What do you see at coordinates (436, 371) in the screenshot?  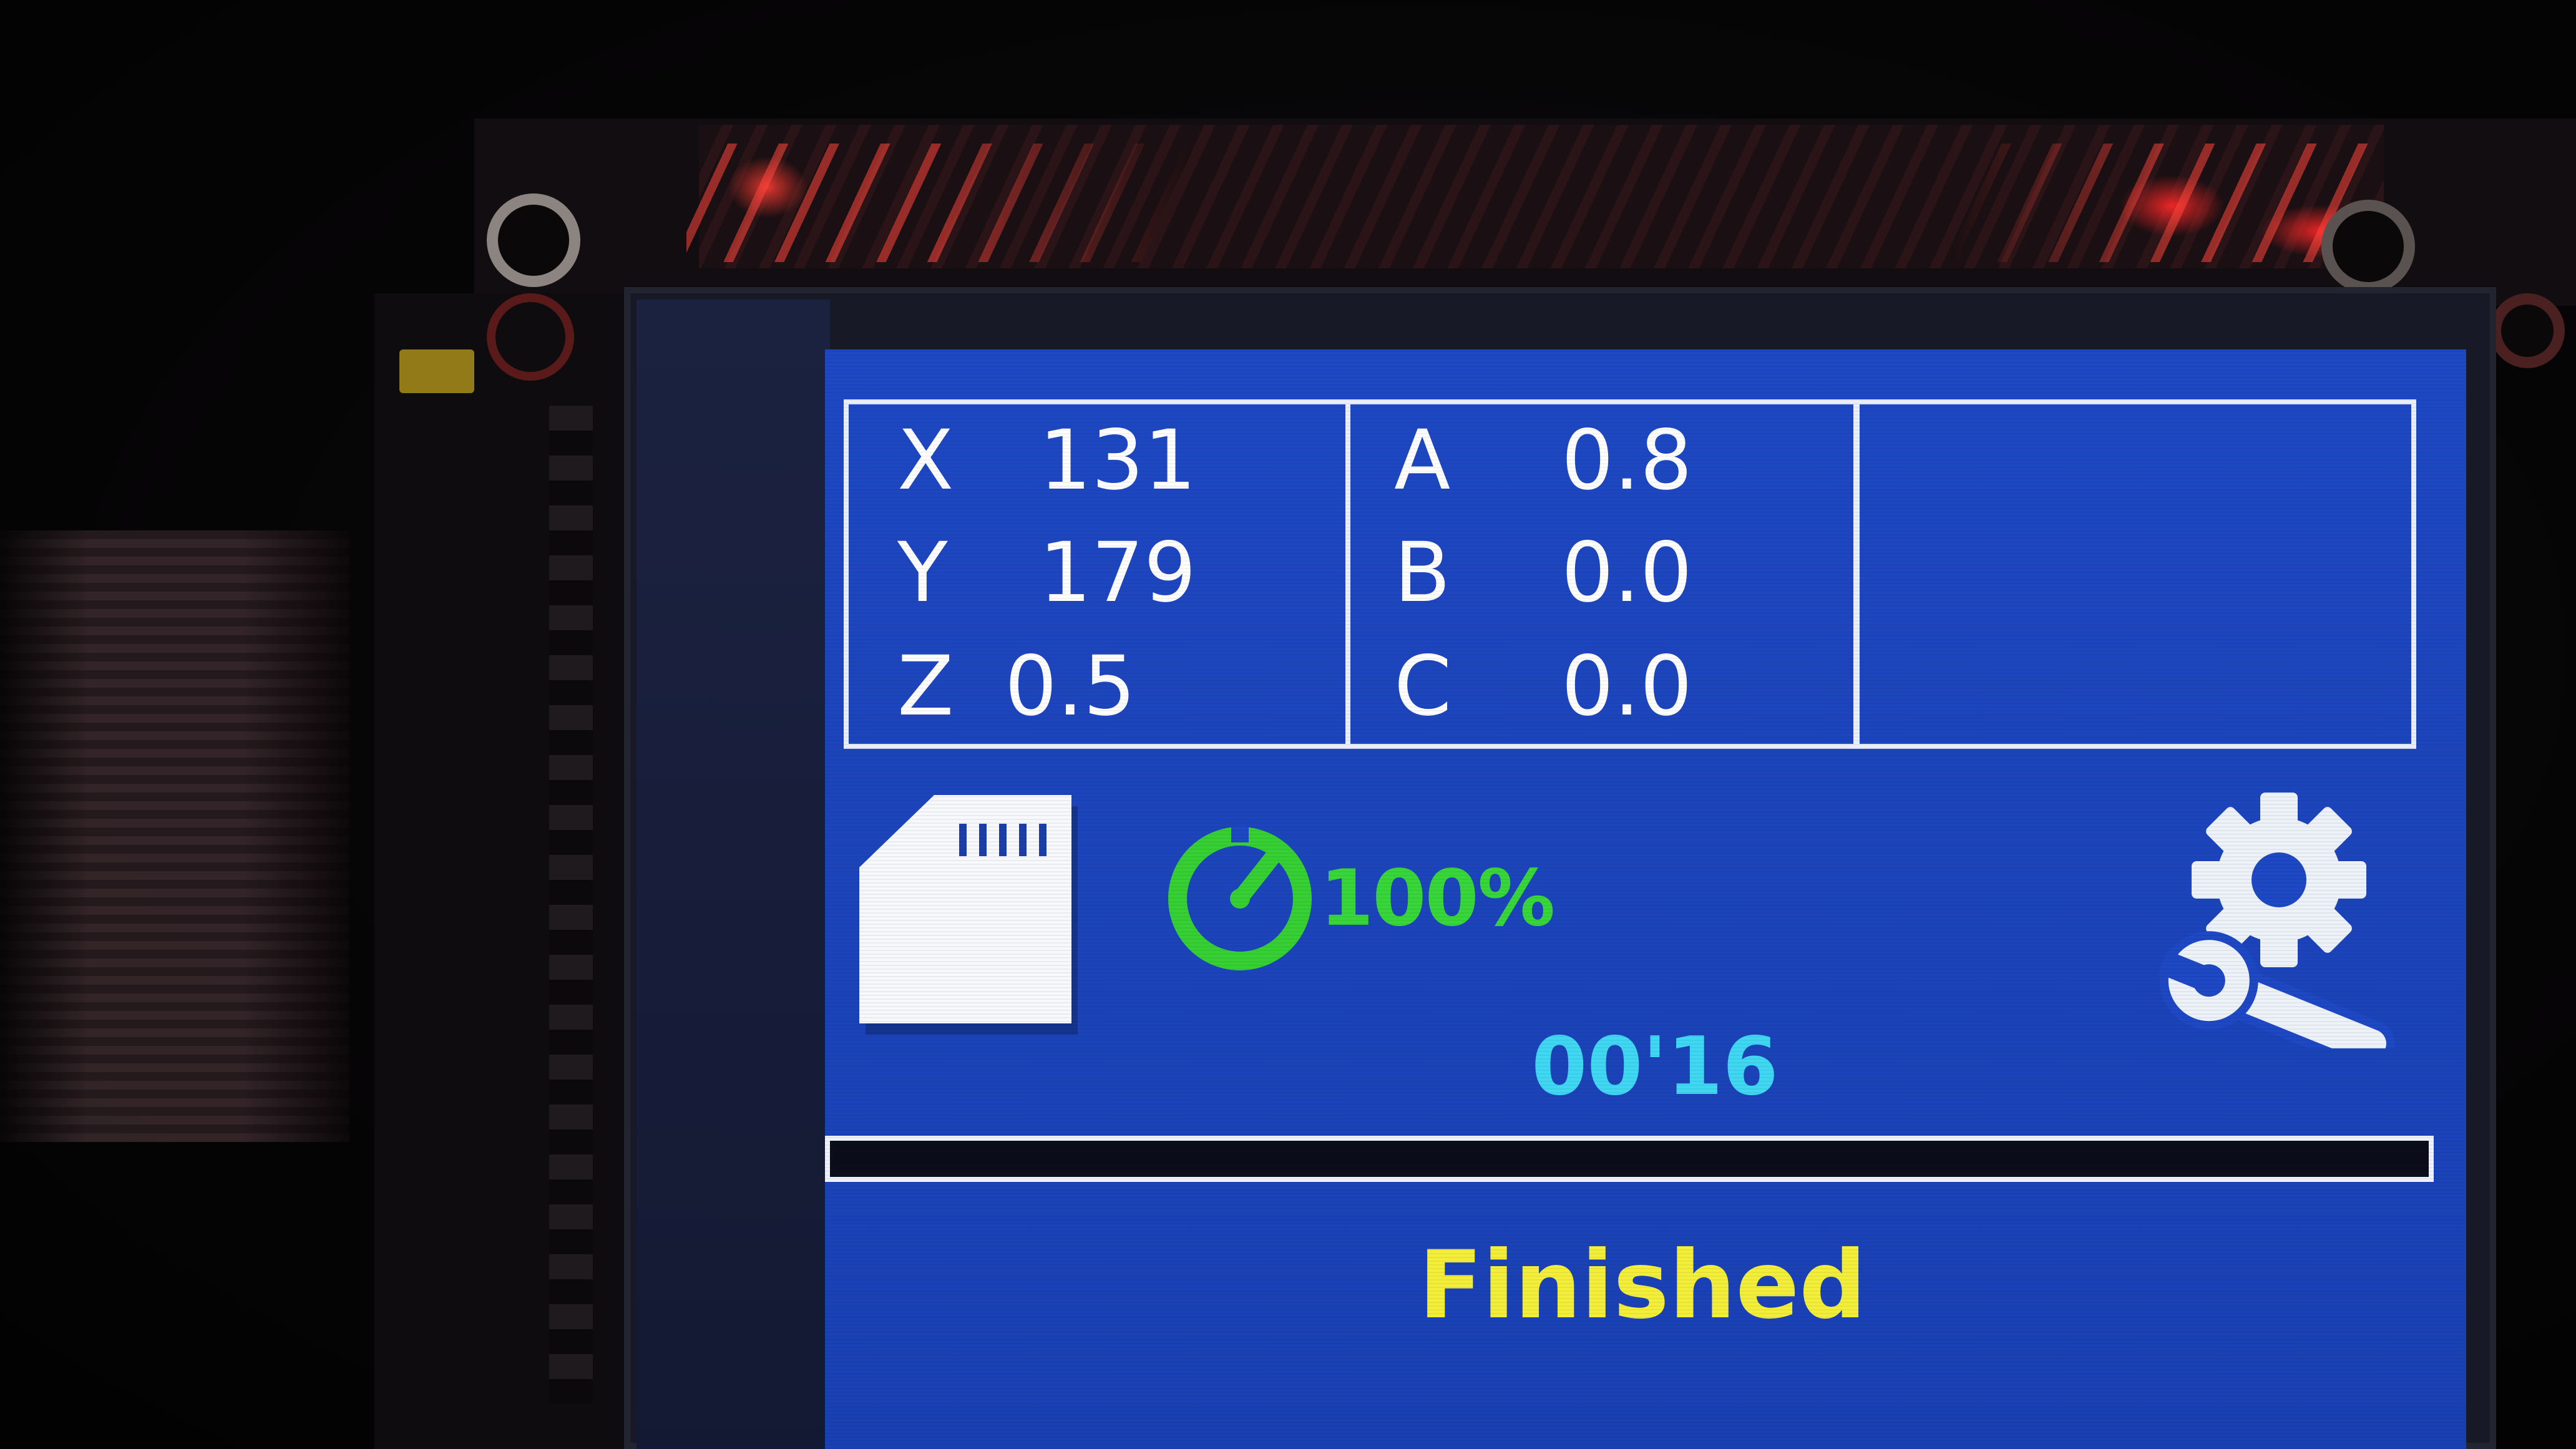 I see `smd-component` at bounding box center [436, 371].